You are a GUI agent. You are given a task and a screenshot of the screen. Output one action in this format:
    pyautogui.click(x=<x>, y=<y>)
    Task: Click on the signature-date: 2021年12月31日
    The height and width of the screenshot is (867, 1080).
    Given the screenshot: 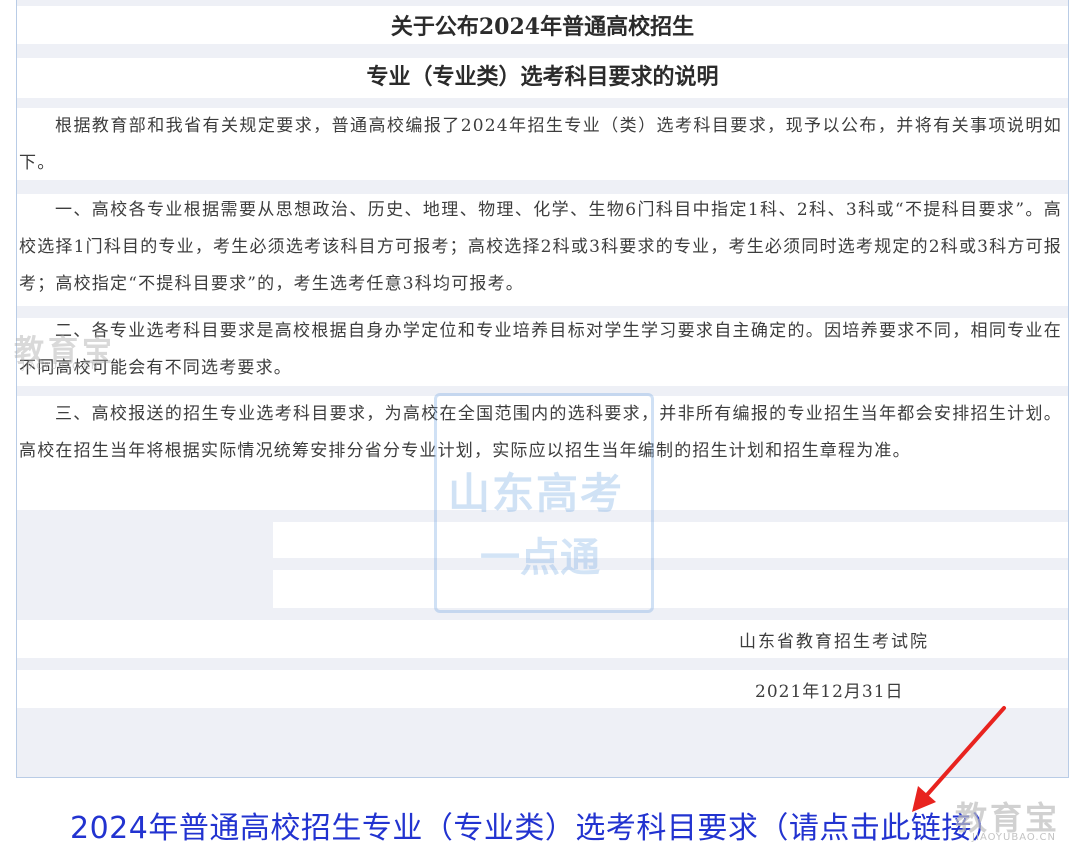 What is the action you would take?
    pyautogui.click(x=829, y=692)
    